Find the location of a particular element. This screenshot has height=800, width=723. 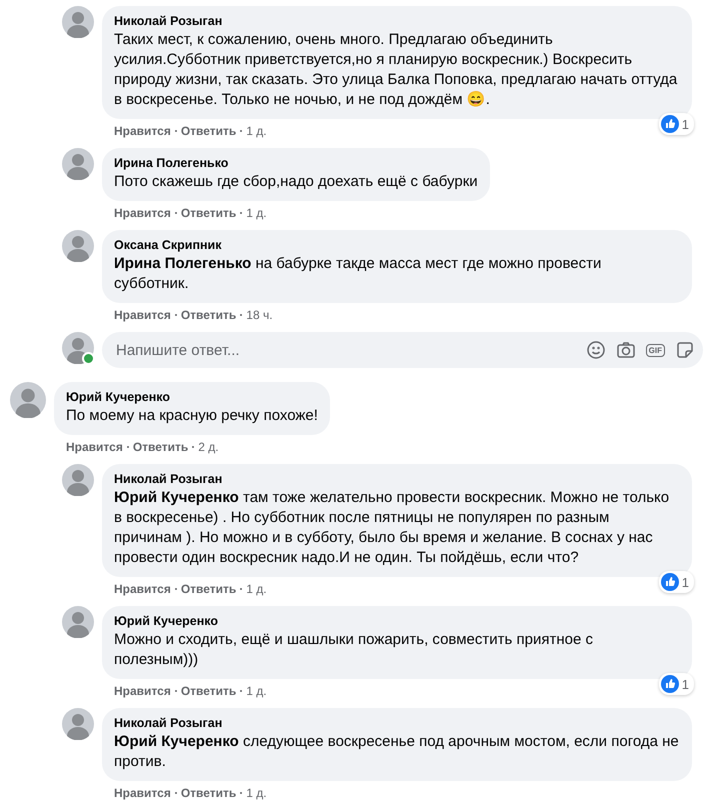

comment-text: Юрий Кучеренко там тоже желательно провести воскресник. Можно не только в воскресенье) . Но субботник после пятницы не популярен по разным причинам ). Но можно и в субботу, было бы время и желание. В соснах у нас провести один воскресник надо.И не один. Ты пойдёшь, если что? is located at coordinates (392, 528).